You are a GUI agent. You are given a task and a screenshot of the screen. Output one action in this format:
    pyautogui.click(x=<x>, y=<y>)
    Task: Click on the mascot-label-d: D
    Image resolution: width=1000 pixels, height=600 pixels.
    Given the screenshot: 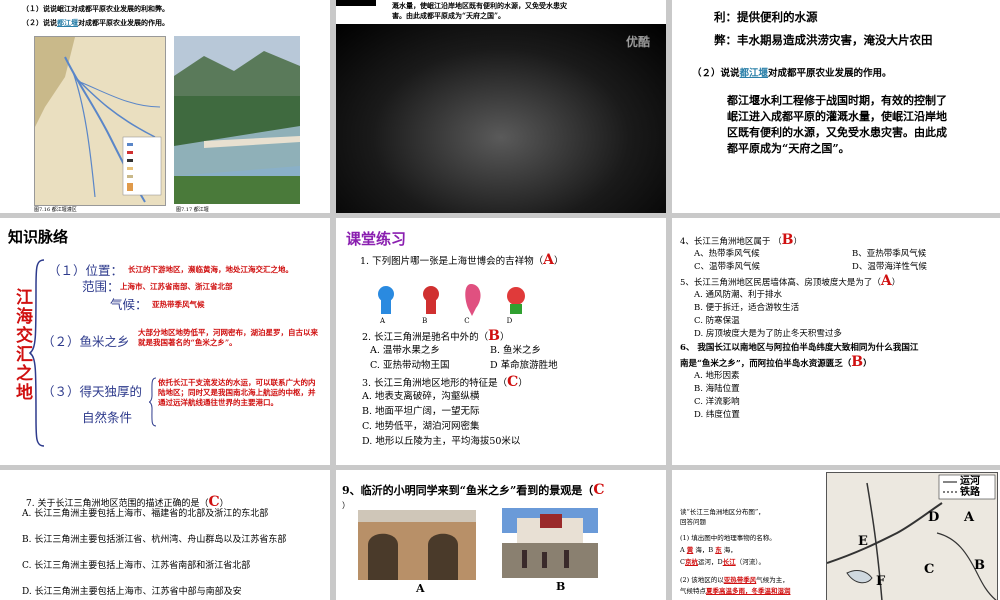 What is the action you would take?
    pyautogui.click(x=509, y=321)
    